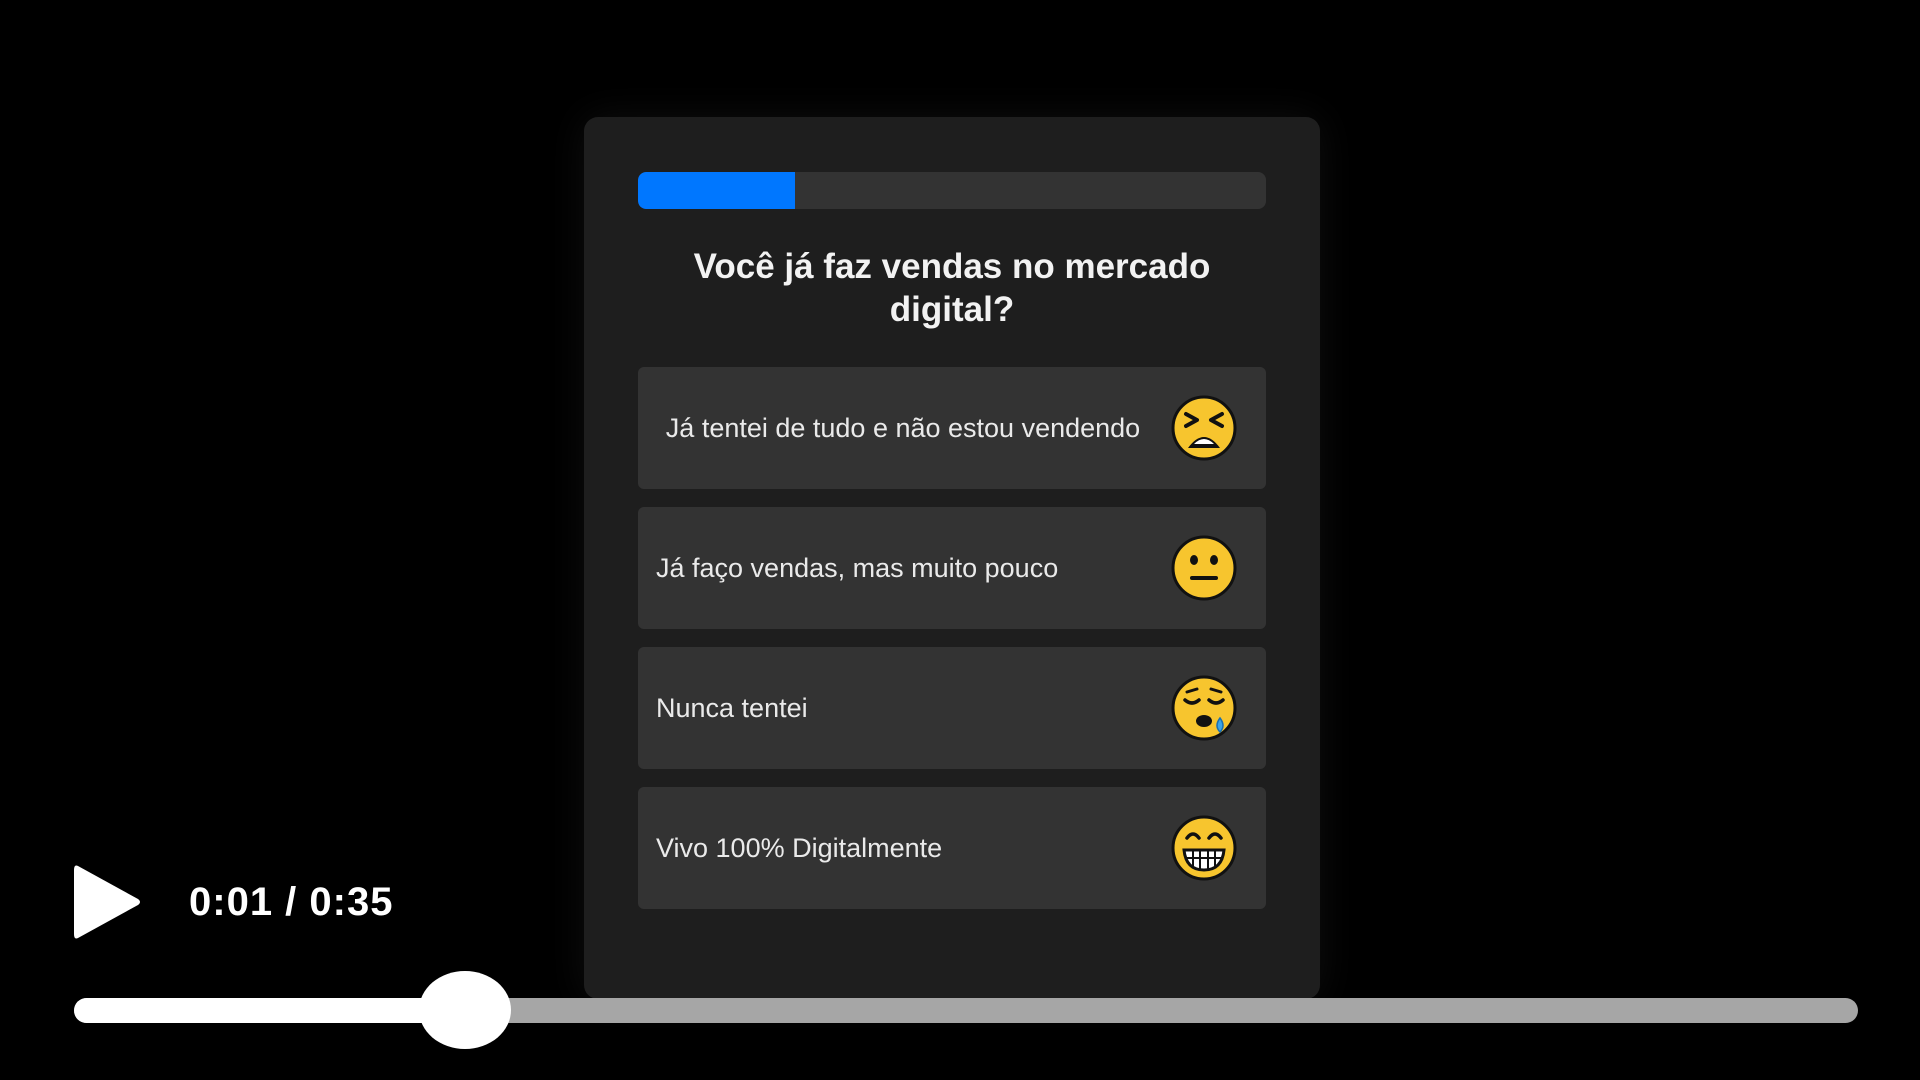  What do you see at coordinates (952, 288) in the screenshot?
I see `question-title: Você já faz vendas no mercado digital?` at bounding box center [952, 288].